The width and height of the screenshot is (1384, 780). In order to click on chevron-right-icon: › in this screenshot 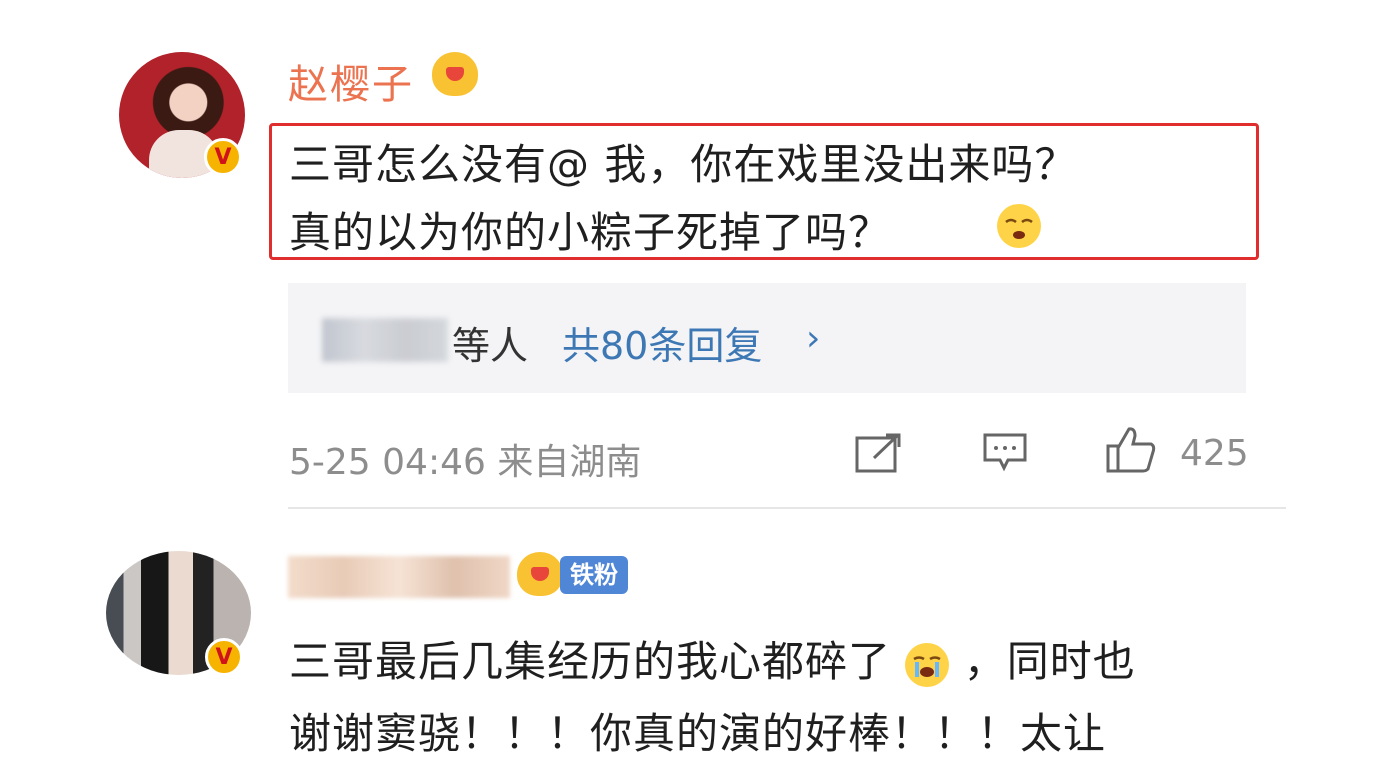, I will do `click(813, 338)`.